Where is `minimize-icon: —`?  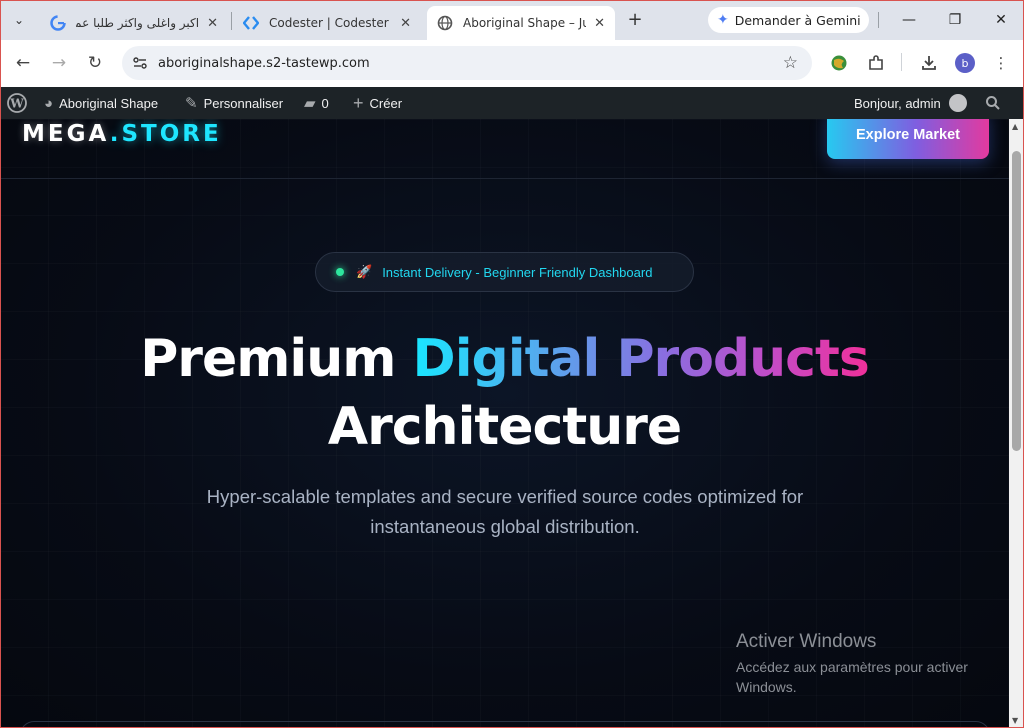 minimize-icon: — is located at coordinates (909, 20).